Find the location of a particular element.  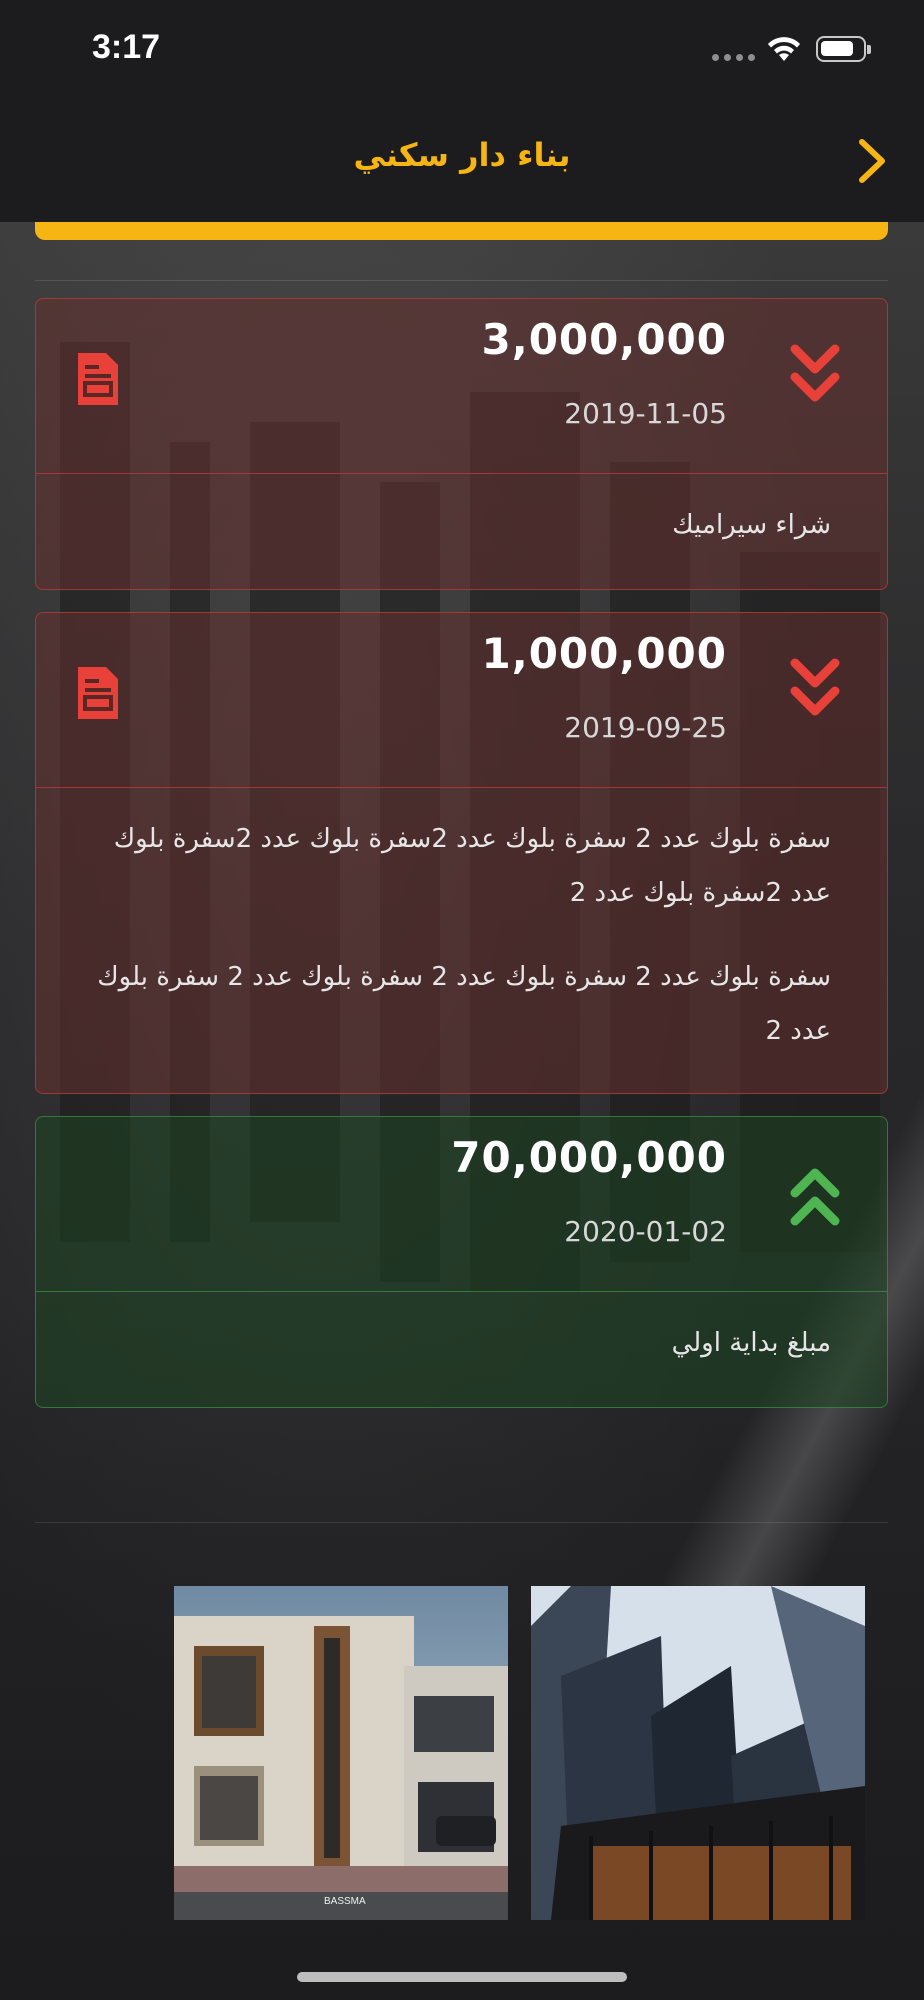

transaction-amount: 1,000,000 is located at coordinates (604, 653).